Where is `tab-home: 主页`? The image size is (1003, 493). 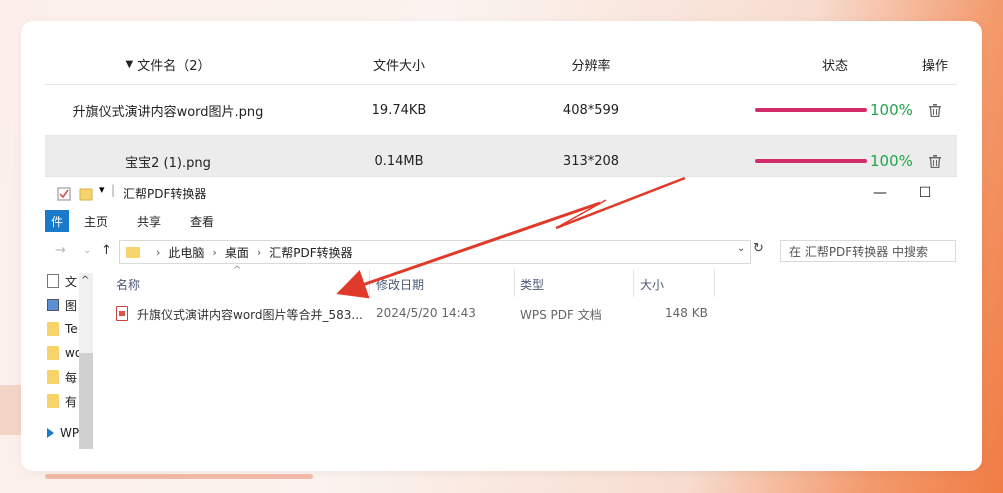 tab-home: 主页 is located at coordinates (96, 221).